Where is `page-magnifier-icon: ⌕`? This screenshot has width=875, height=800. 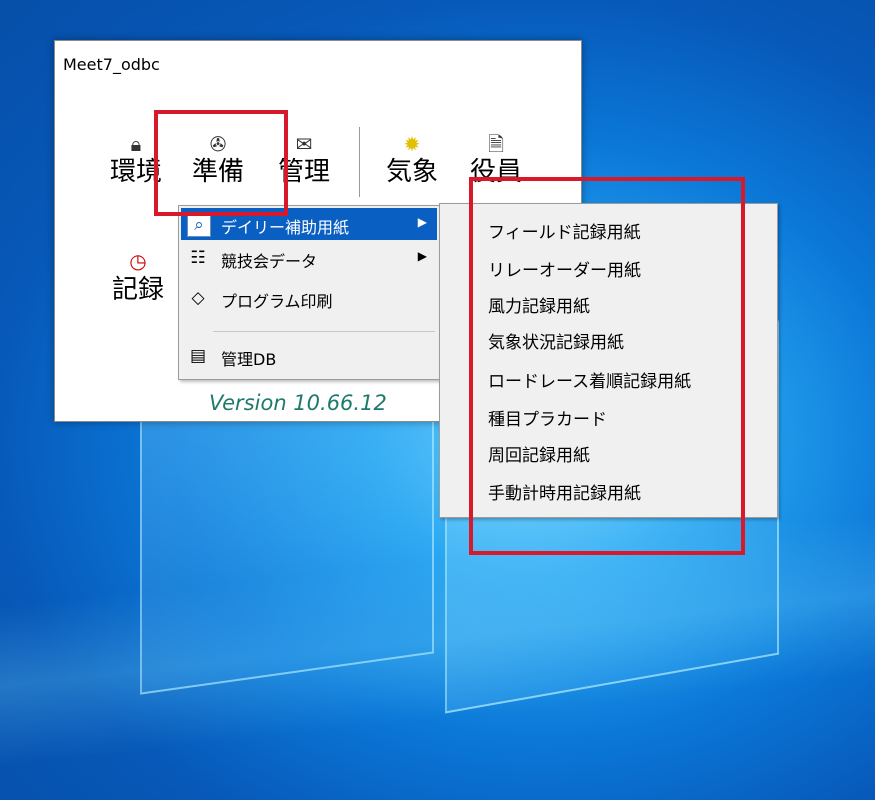
page-magnifier-icon: ⌕ is located at coordinates (199, 225).